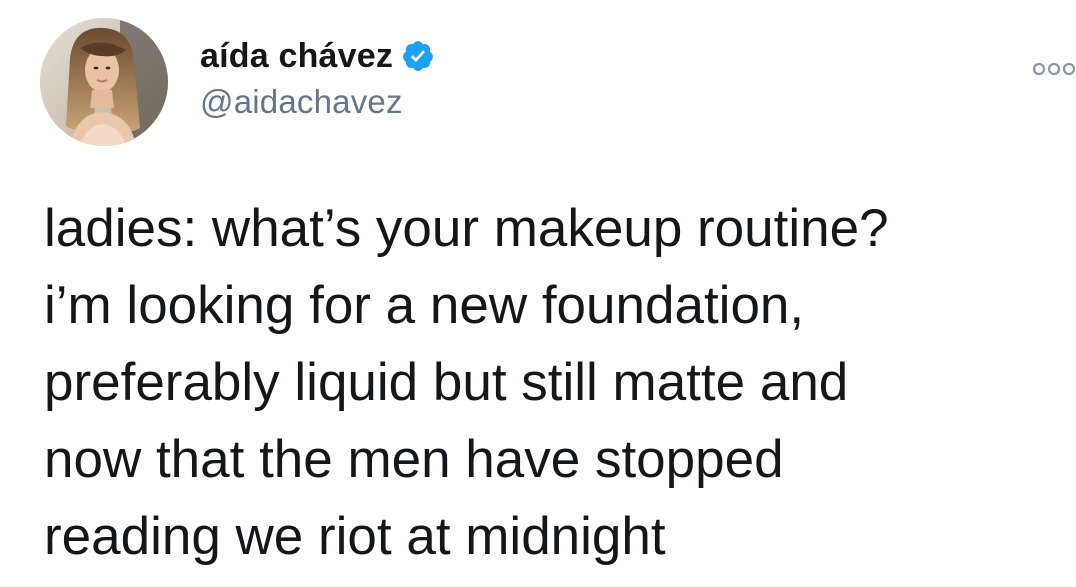 This screenshot has height=587, width=1076. I want to click on display-name-row: aída chávez, so click(317, 56).